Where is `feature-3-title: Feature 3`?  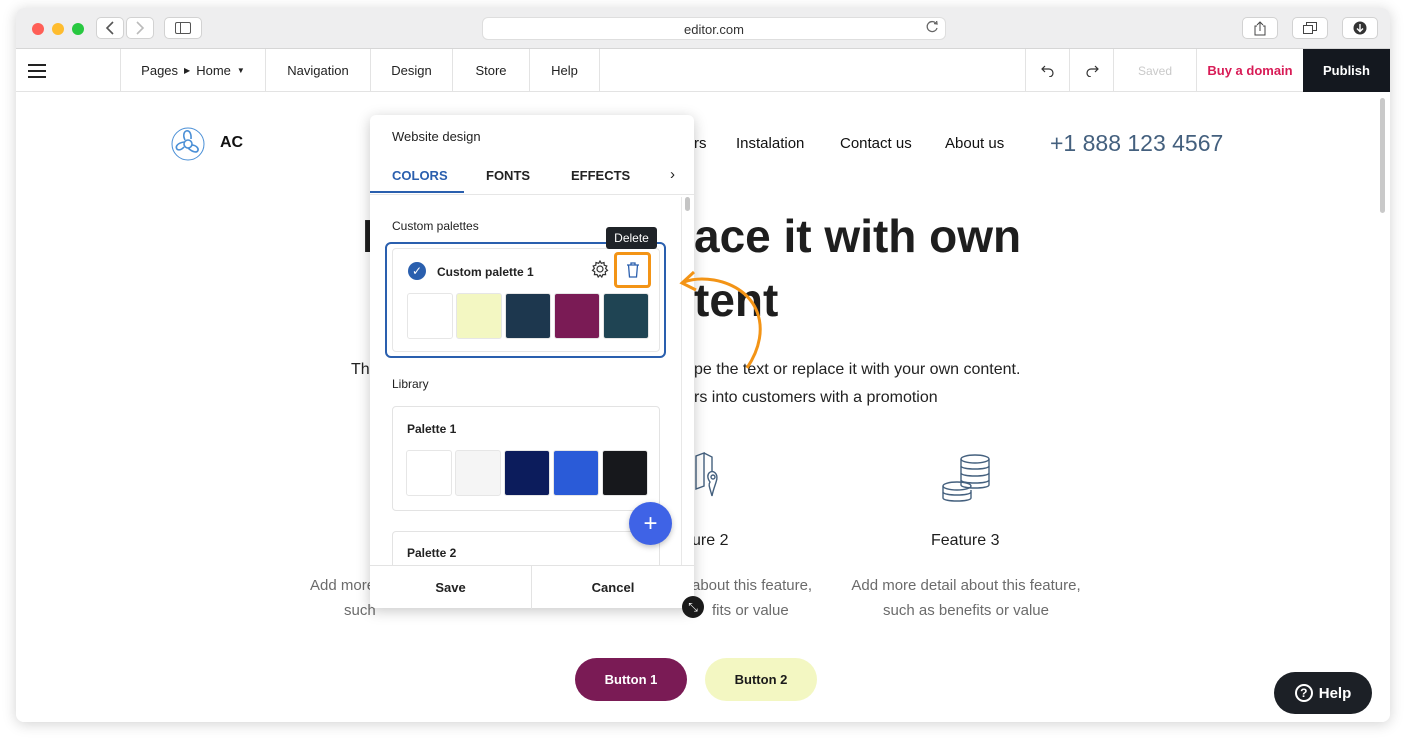 feature-3-title: Feature 3 is located at coordinates (965, 540).